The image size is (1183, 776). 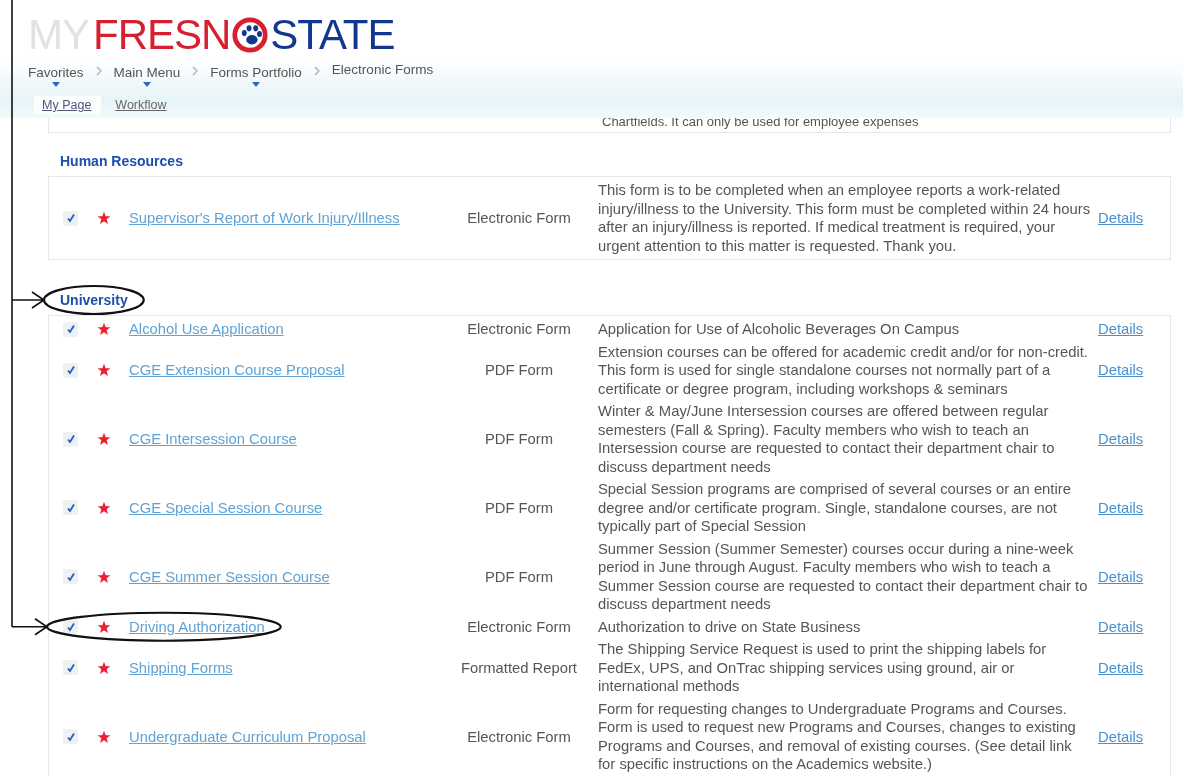 I want to click on form-description: Form for requesting changes to Undergraduate Programs and Courses. Form is used to request new Programs and Courses, changes to existing Programs and Courses, and removal of existing courses. (See detail link for specific instructions on the Academics website.), so click(x=837, y=736).